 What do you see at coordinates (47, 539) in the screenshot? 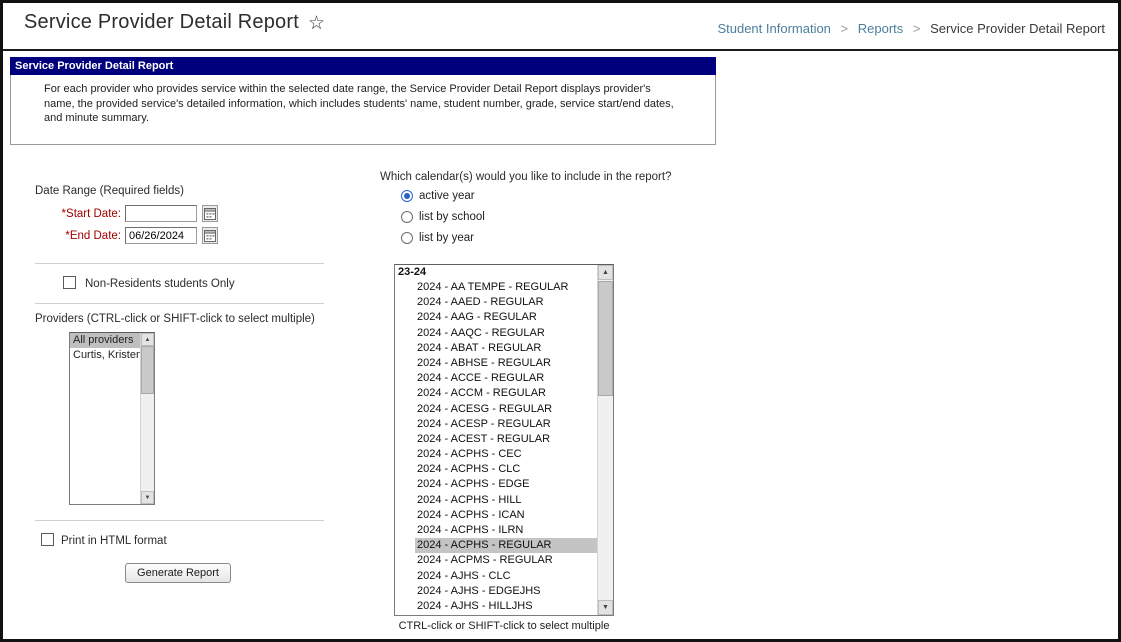
I see `print-html-checkbox` at bounding box center [47, 539].